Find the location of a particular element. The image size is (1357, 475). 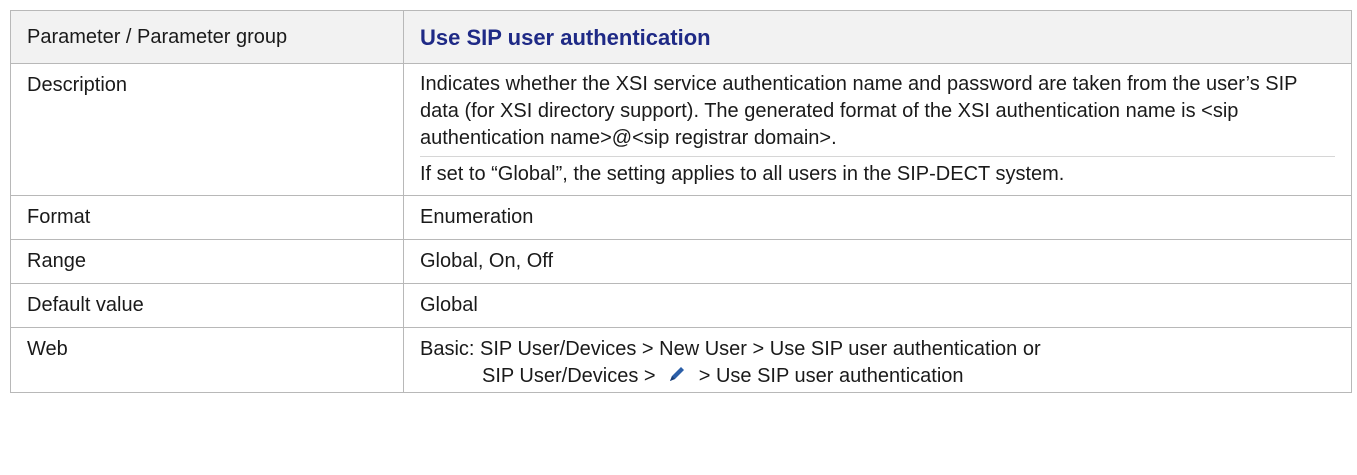

default-value: Global is located at coordinates (449, 305).